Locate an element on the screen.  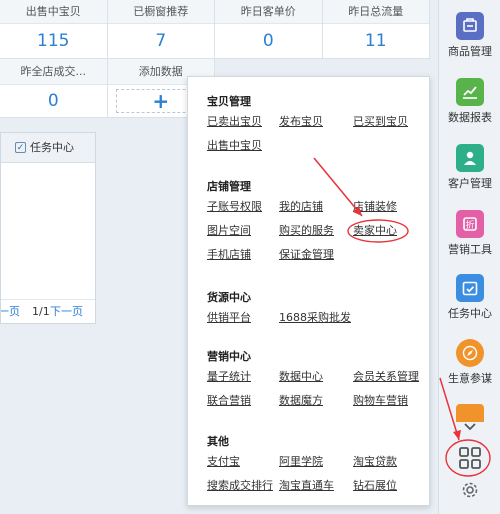
task-center-title: 任务中心 is located at coordinates (52, 147).